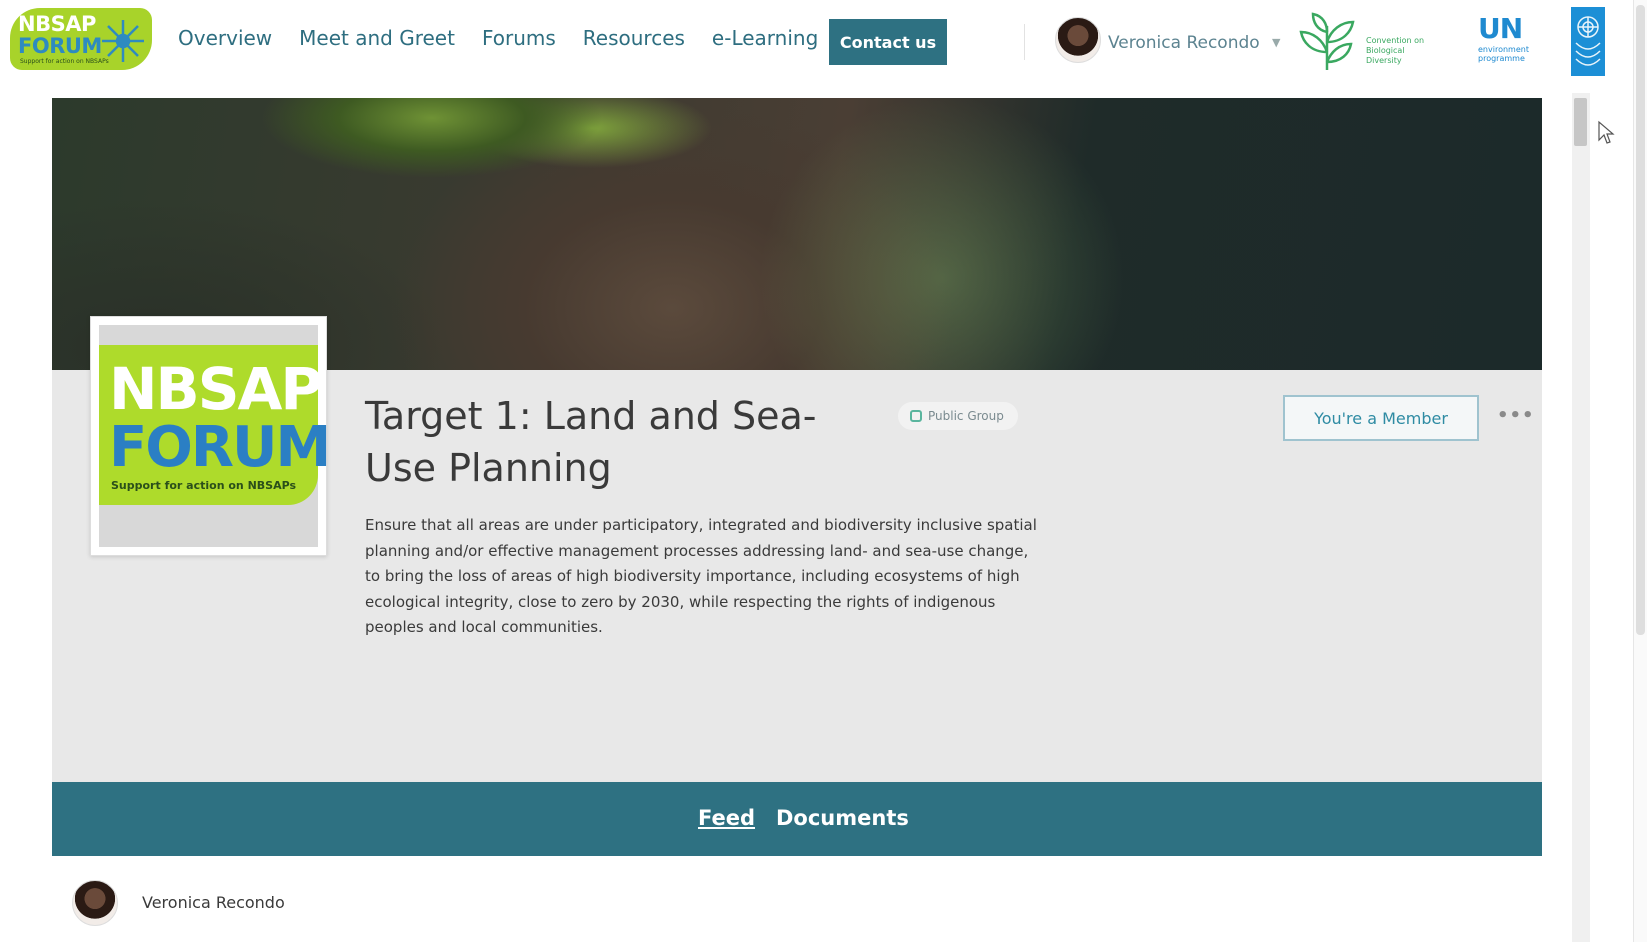 This screenshot has height=942, width=1647. I want to click on nav-e-learning: e-Learning, so click(765, 38).